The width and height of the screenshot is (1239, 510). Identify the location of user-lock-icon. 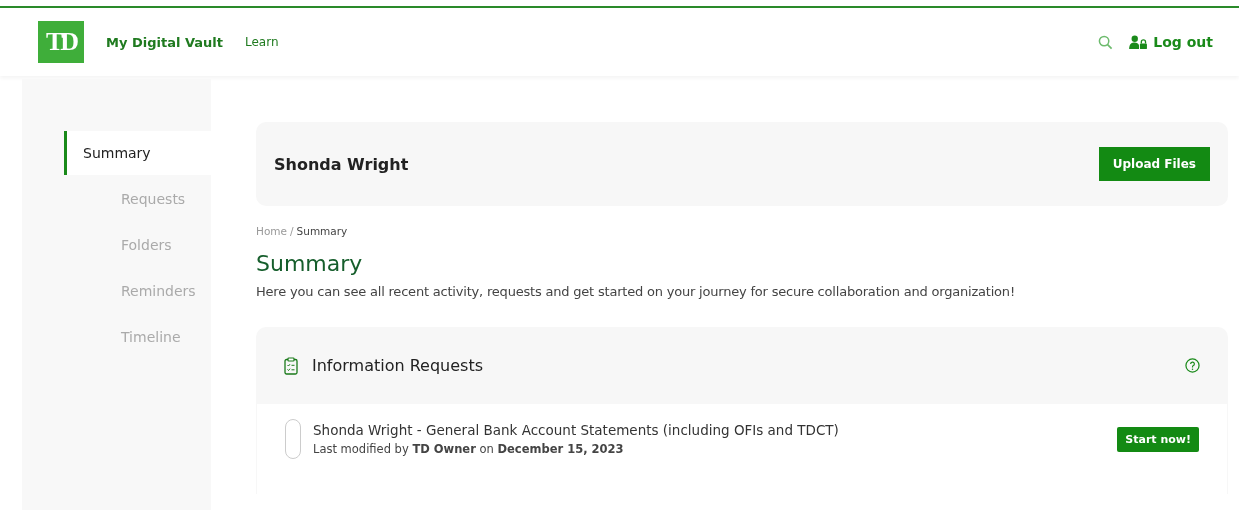
(1139, 42).